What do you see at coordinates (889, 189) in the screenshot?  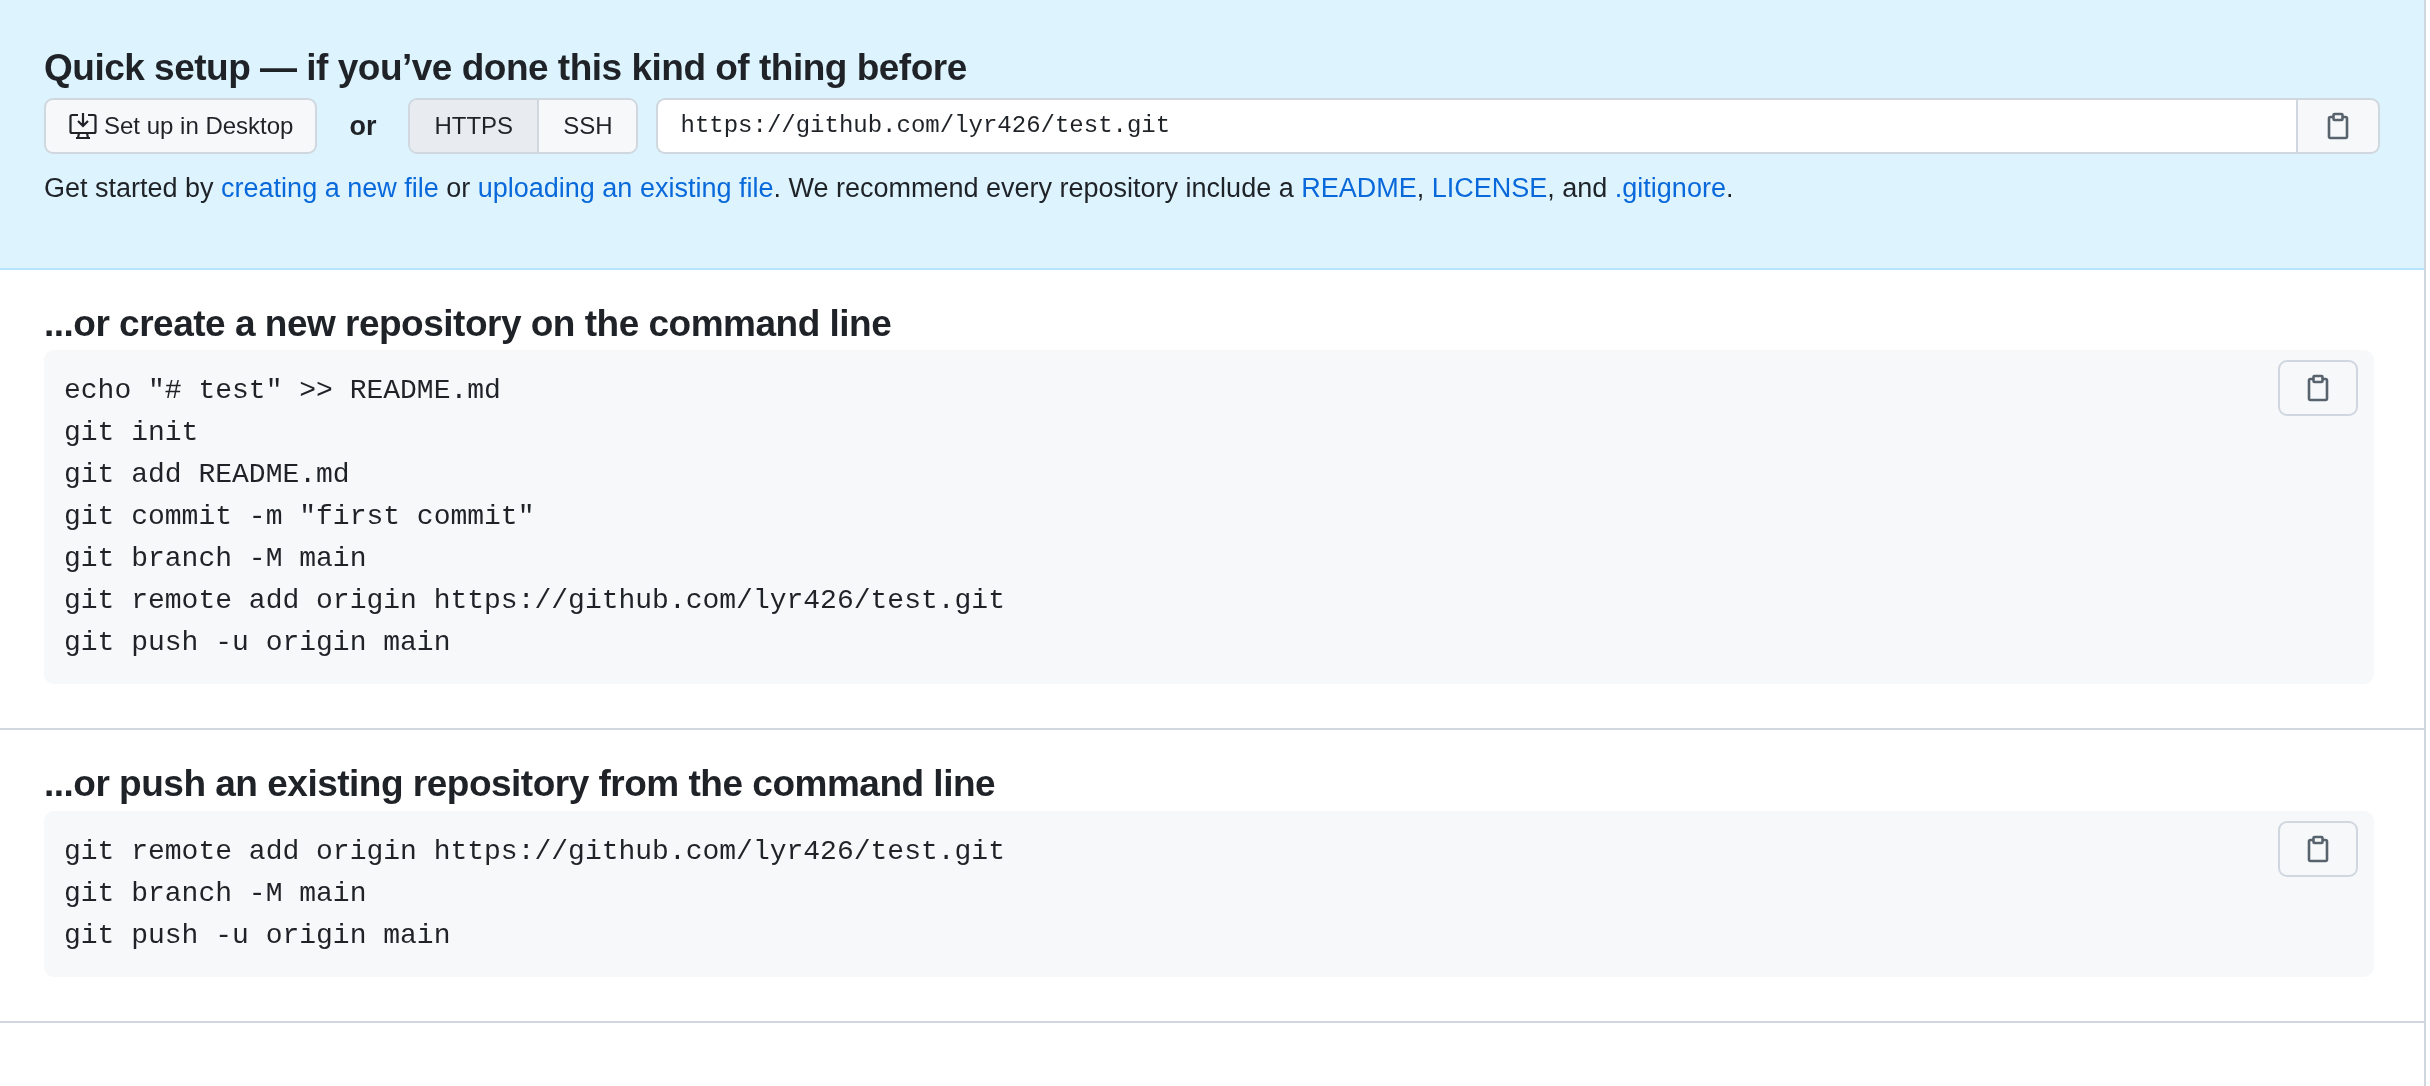 I see `intro-text: Get started by creating a new file or uploading an existing file. We recommend every repository include a README, LICENSE, and .gitignore.` at bounding box center [889, 189].